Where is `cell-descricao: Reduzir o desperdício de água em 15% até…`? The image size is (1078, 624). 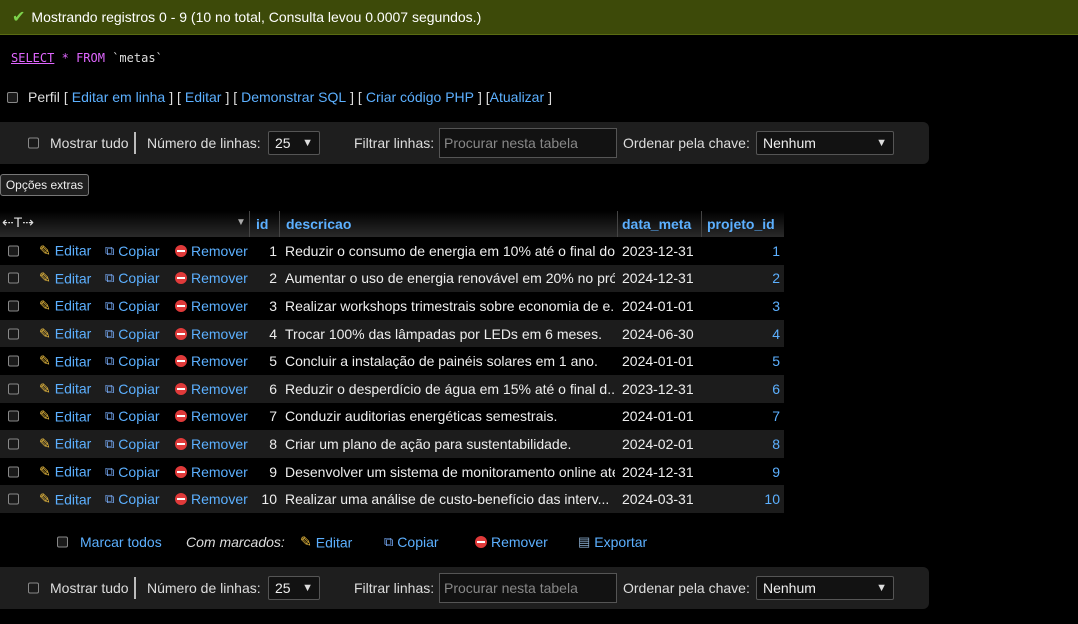 cell-descricao: Reduzir o desperdício de água em 15% até… is located at coordinates (450, 388).